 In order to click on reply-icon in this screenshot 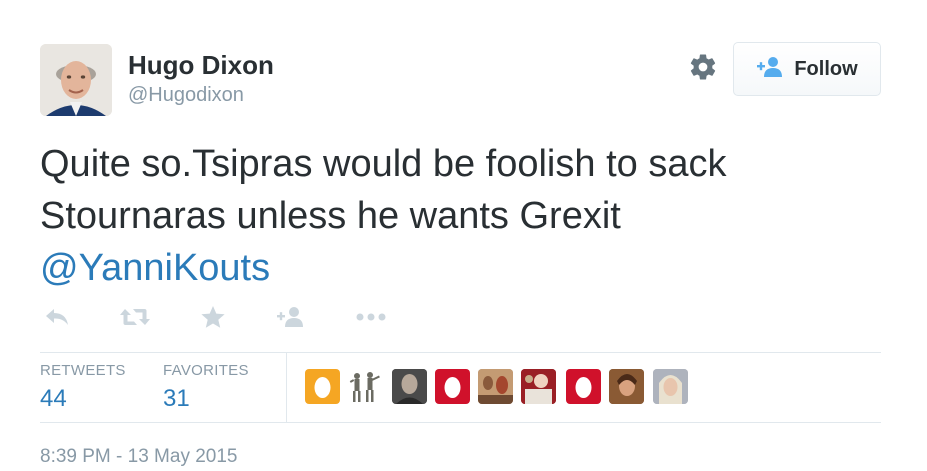, I will do `click(57, 317)`.